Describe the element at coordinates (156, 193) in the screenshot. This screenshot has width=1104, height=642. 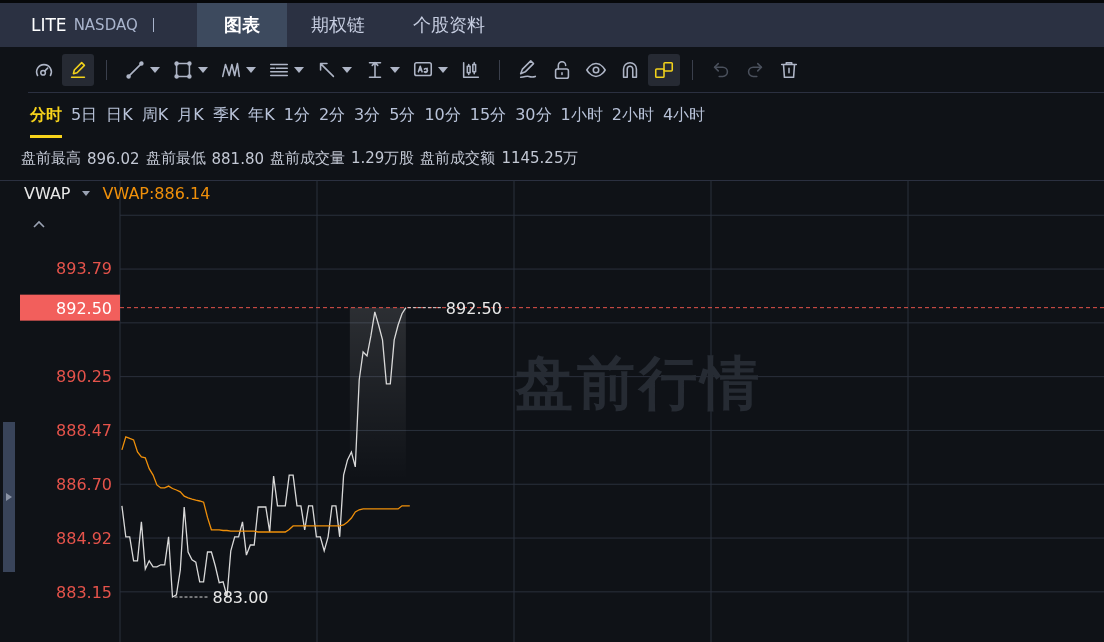
I see `indicator-value: VWAP:886.14` at that location.